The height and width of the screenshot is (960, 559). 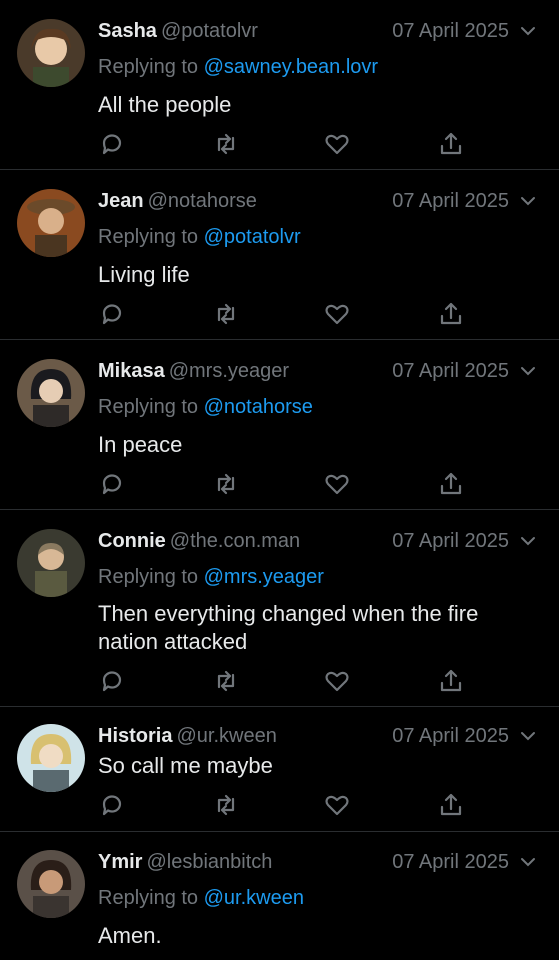 I want to click on tweet-text: Amen., so click(x=130, y=935).